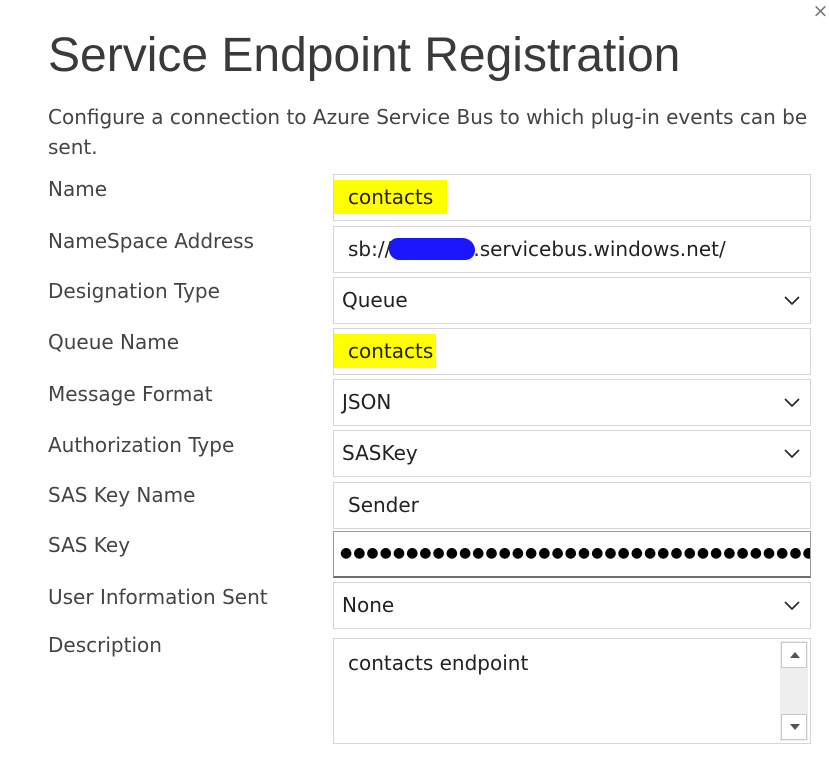 The image size is (829, 766). What do you see at coordinates (599, 249) in the screenshot?
I see `namespace-address-suffix: .servicebus.windows.net/` at bounding box center [599, 249].